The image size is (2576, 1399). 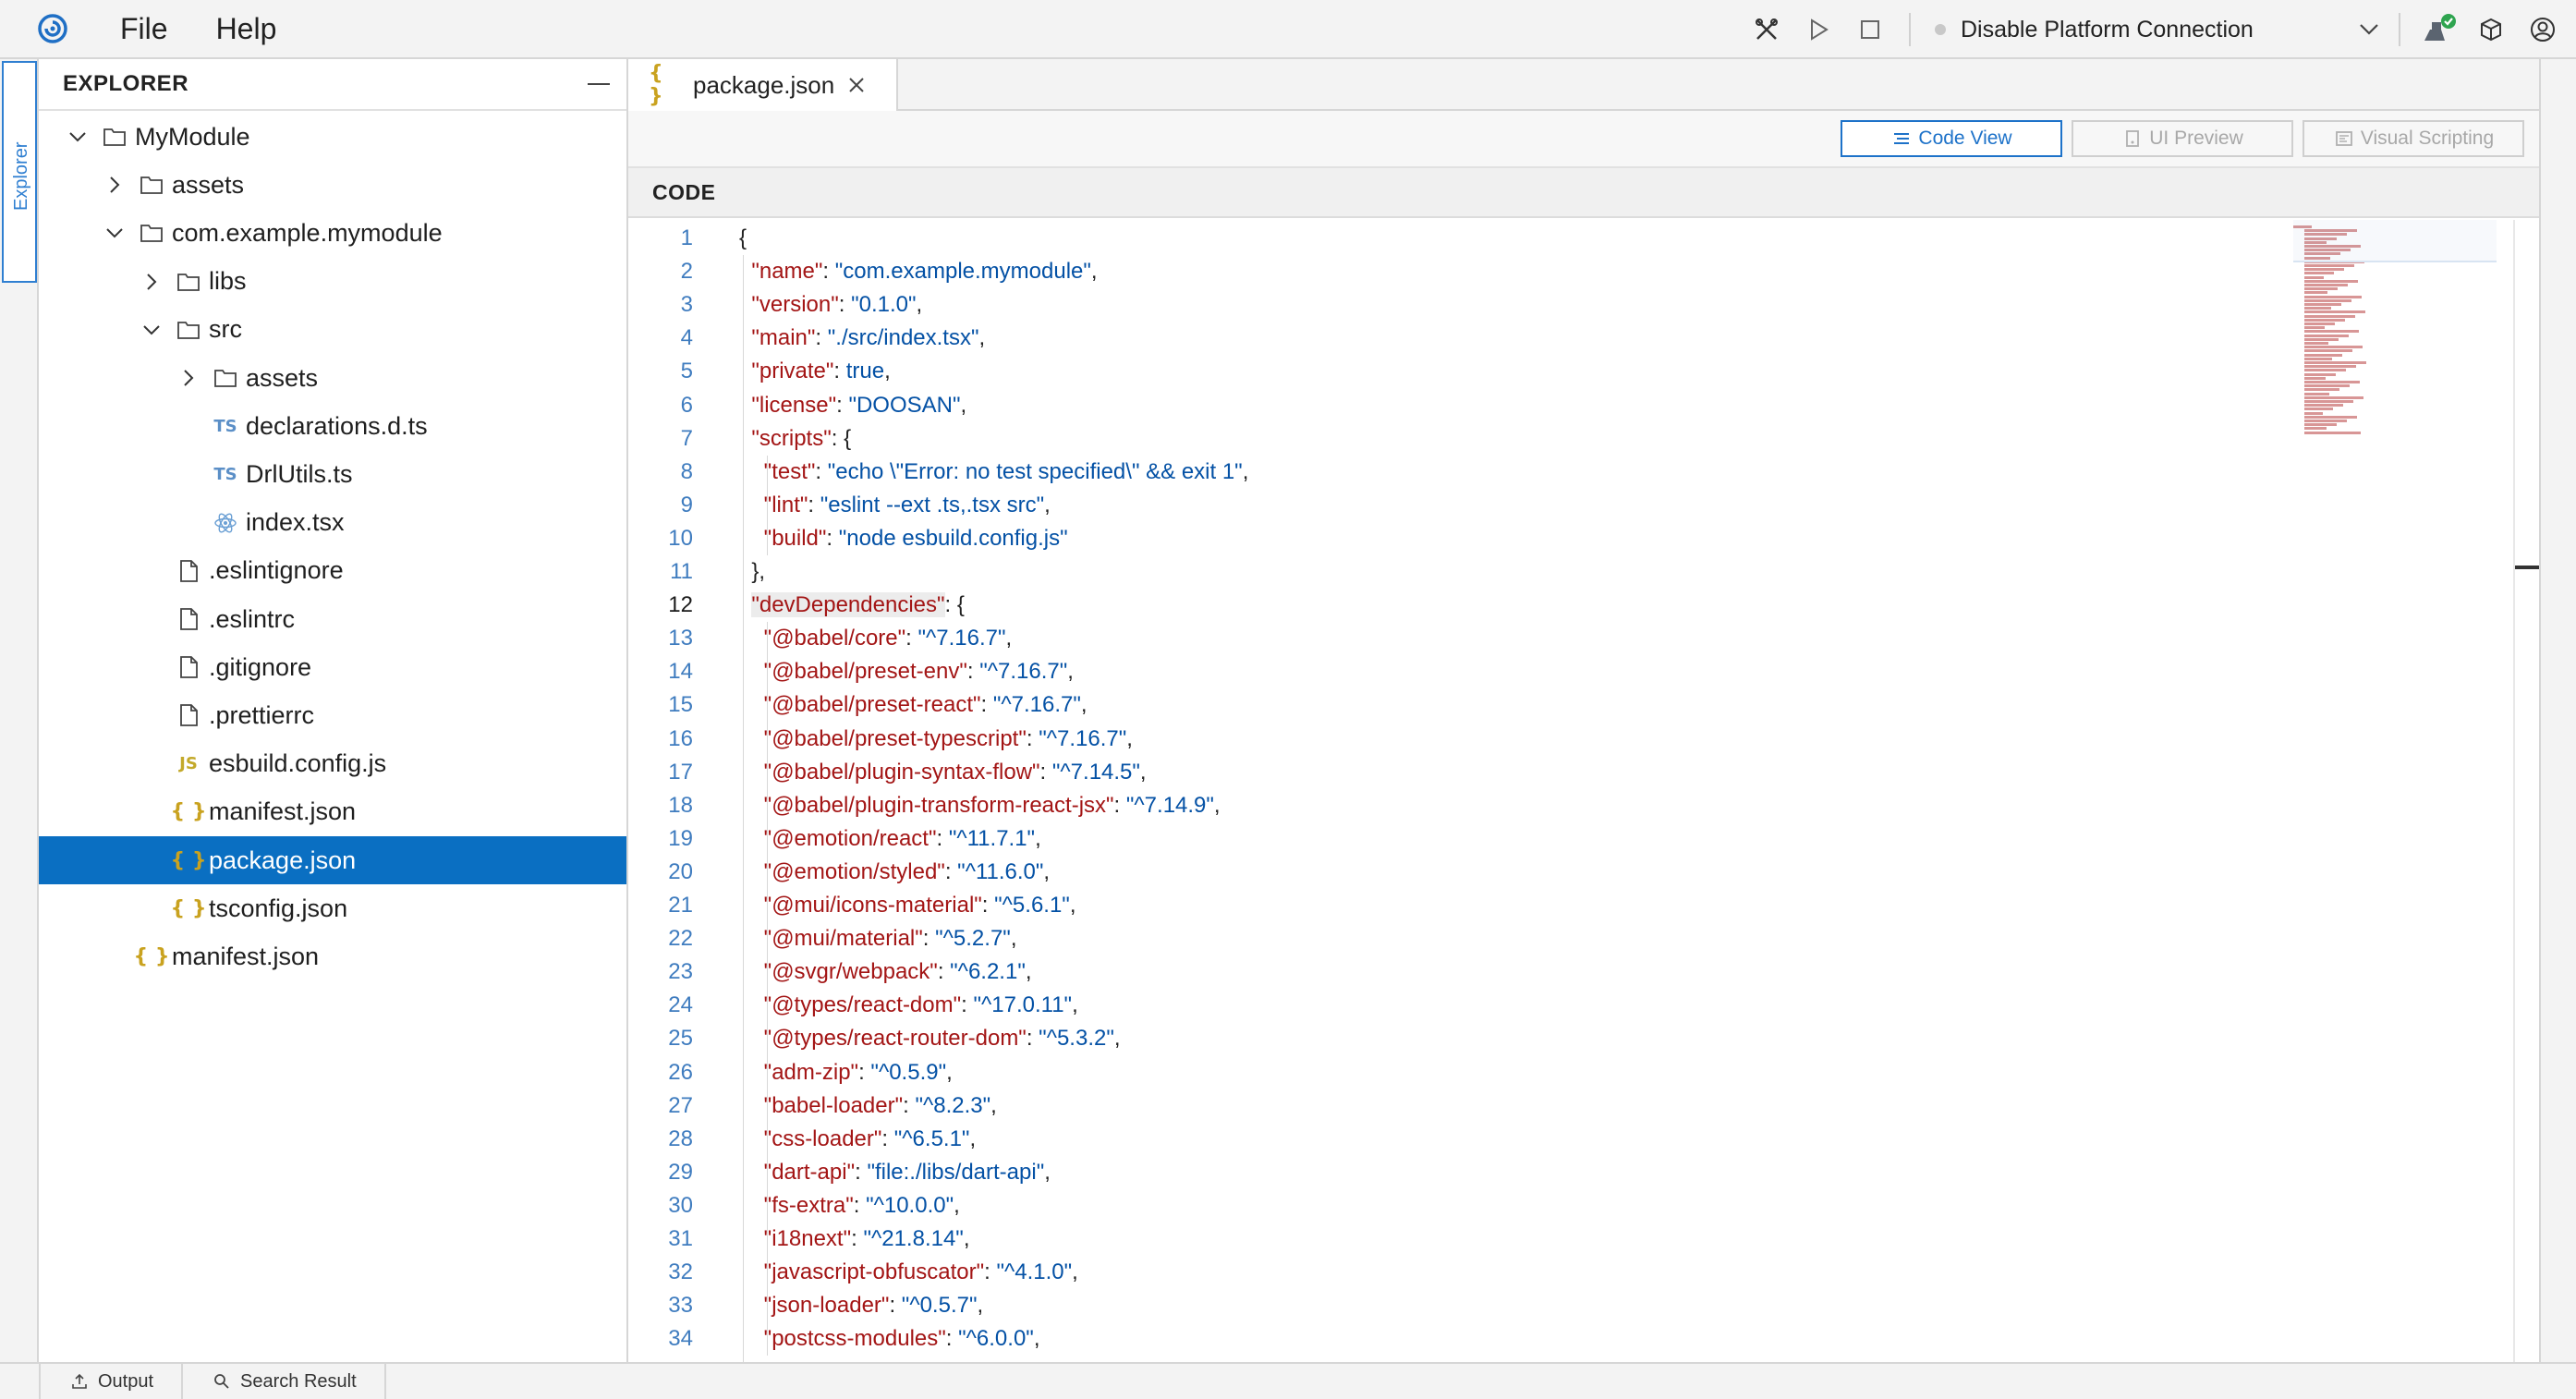 What do you see at coordinates (948, 738) in the screenshot?
I see `code-text: "@babel/preset-typescript": "^7.16.7",` at bounding box center [948, 738].